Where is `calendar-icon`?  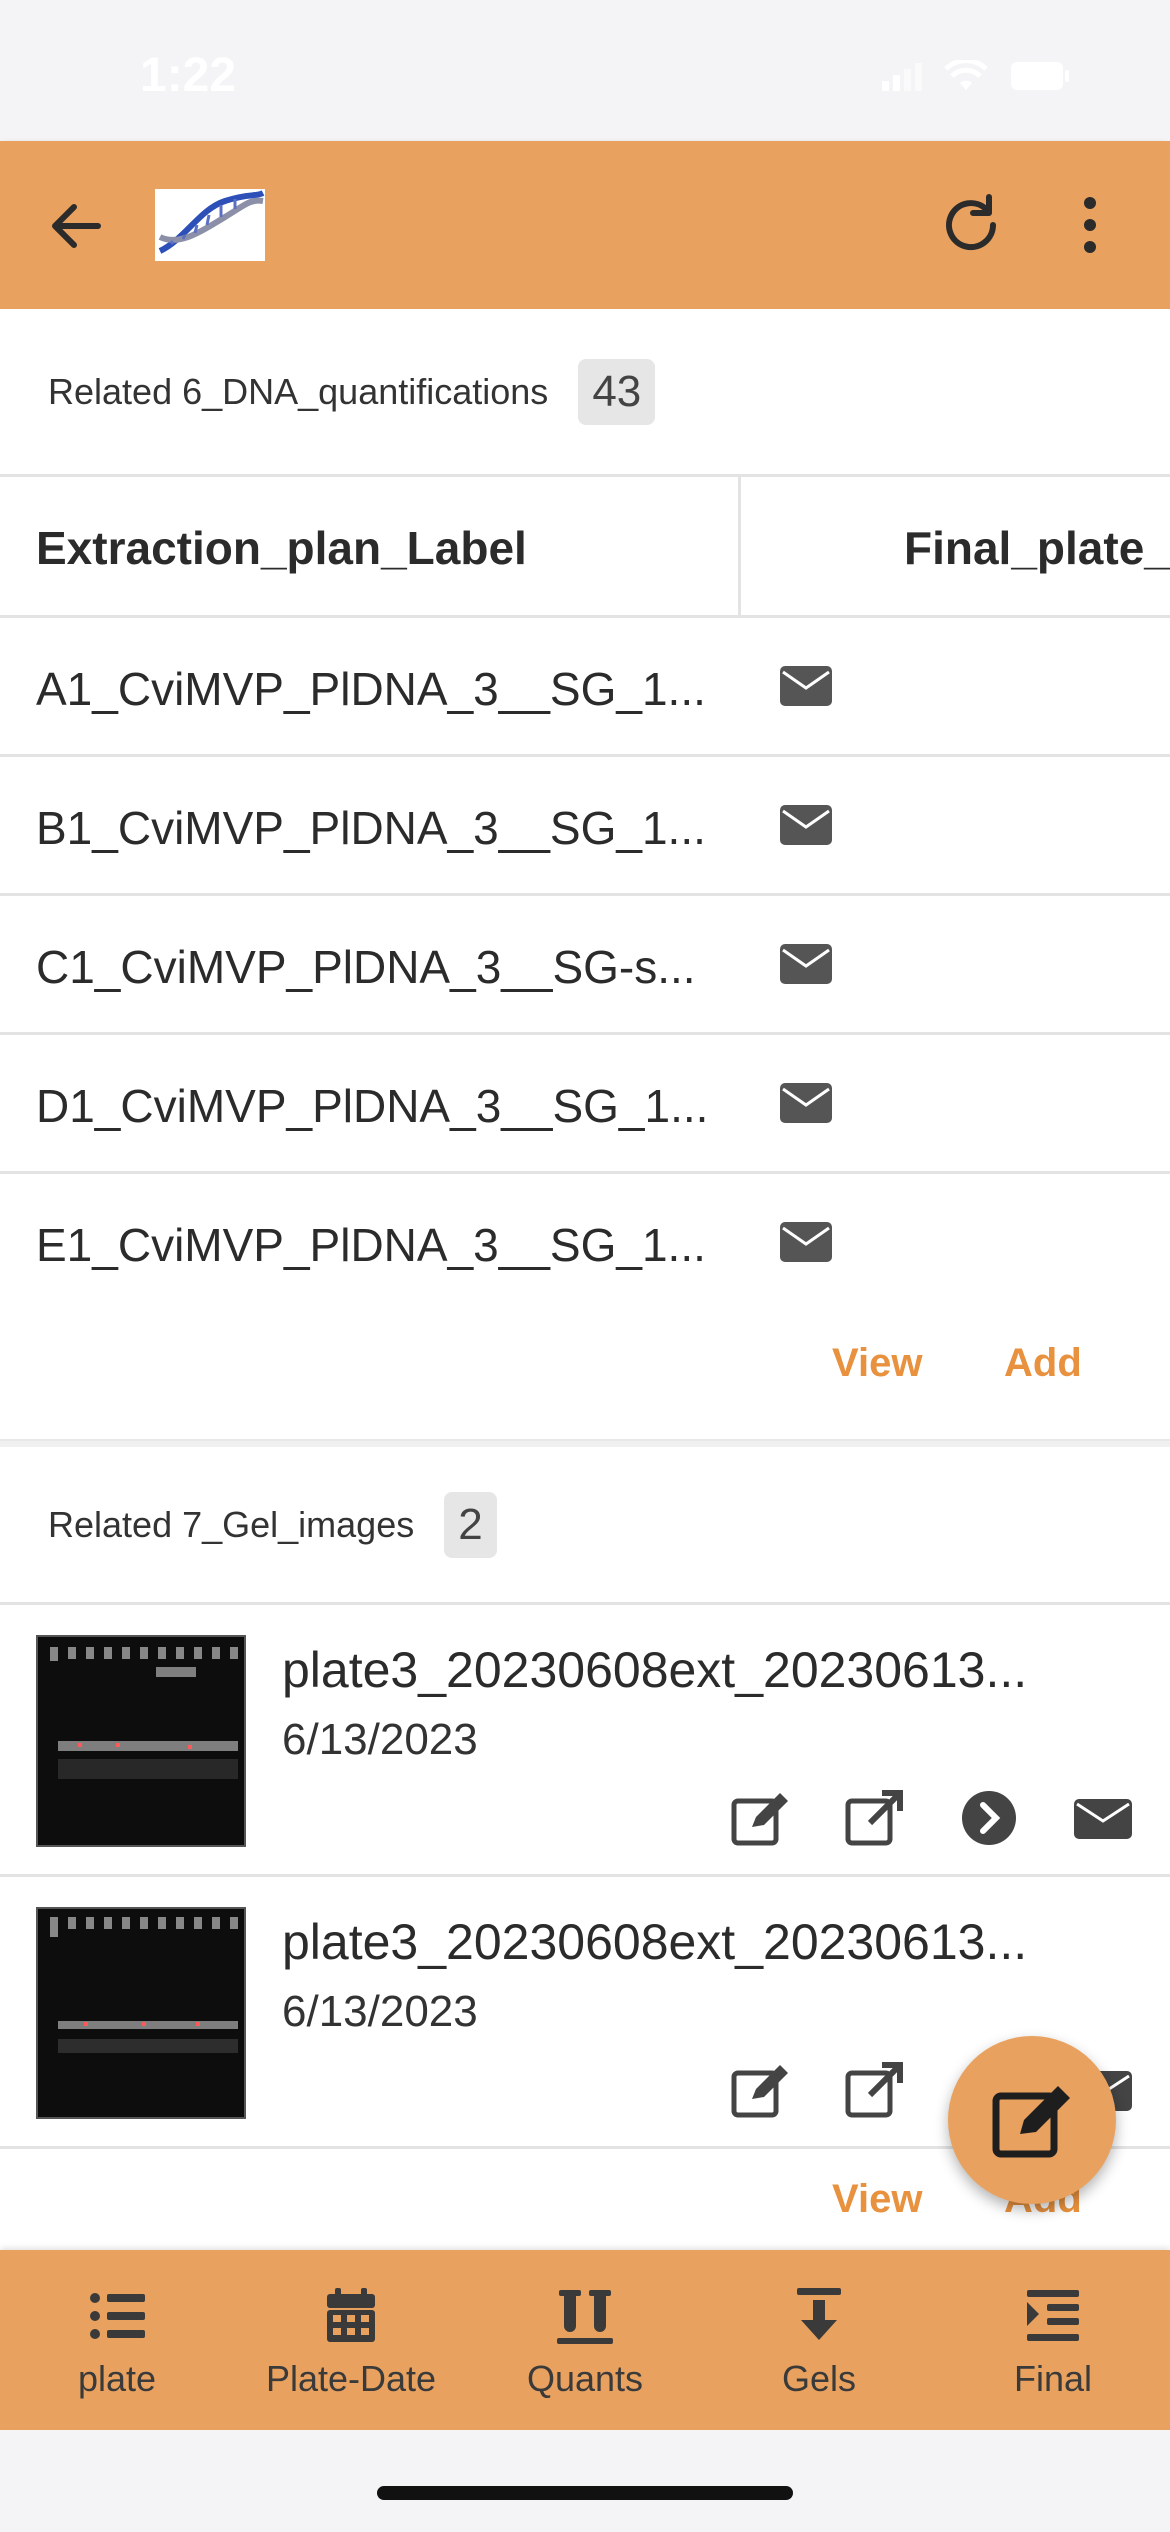
calendar-icon is located at coordinates (351, 2315).